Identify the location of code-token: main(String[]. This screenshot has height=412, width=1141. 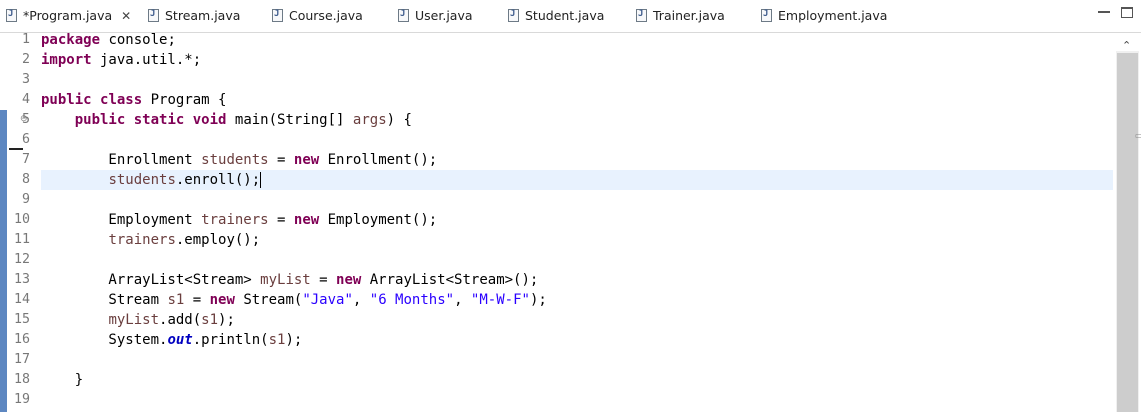
(289, 120).